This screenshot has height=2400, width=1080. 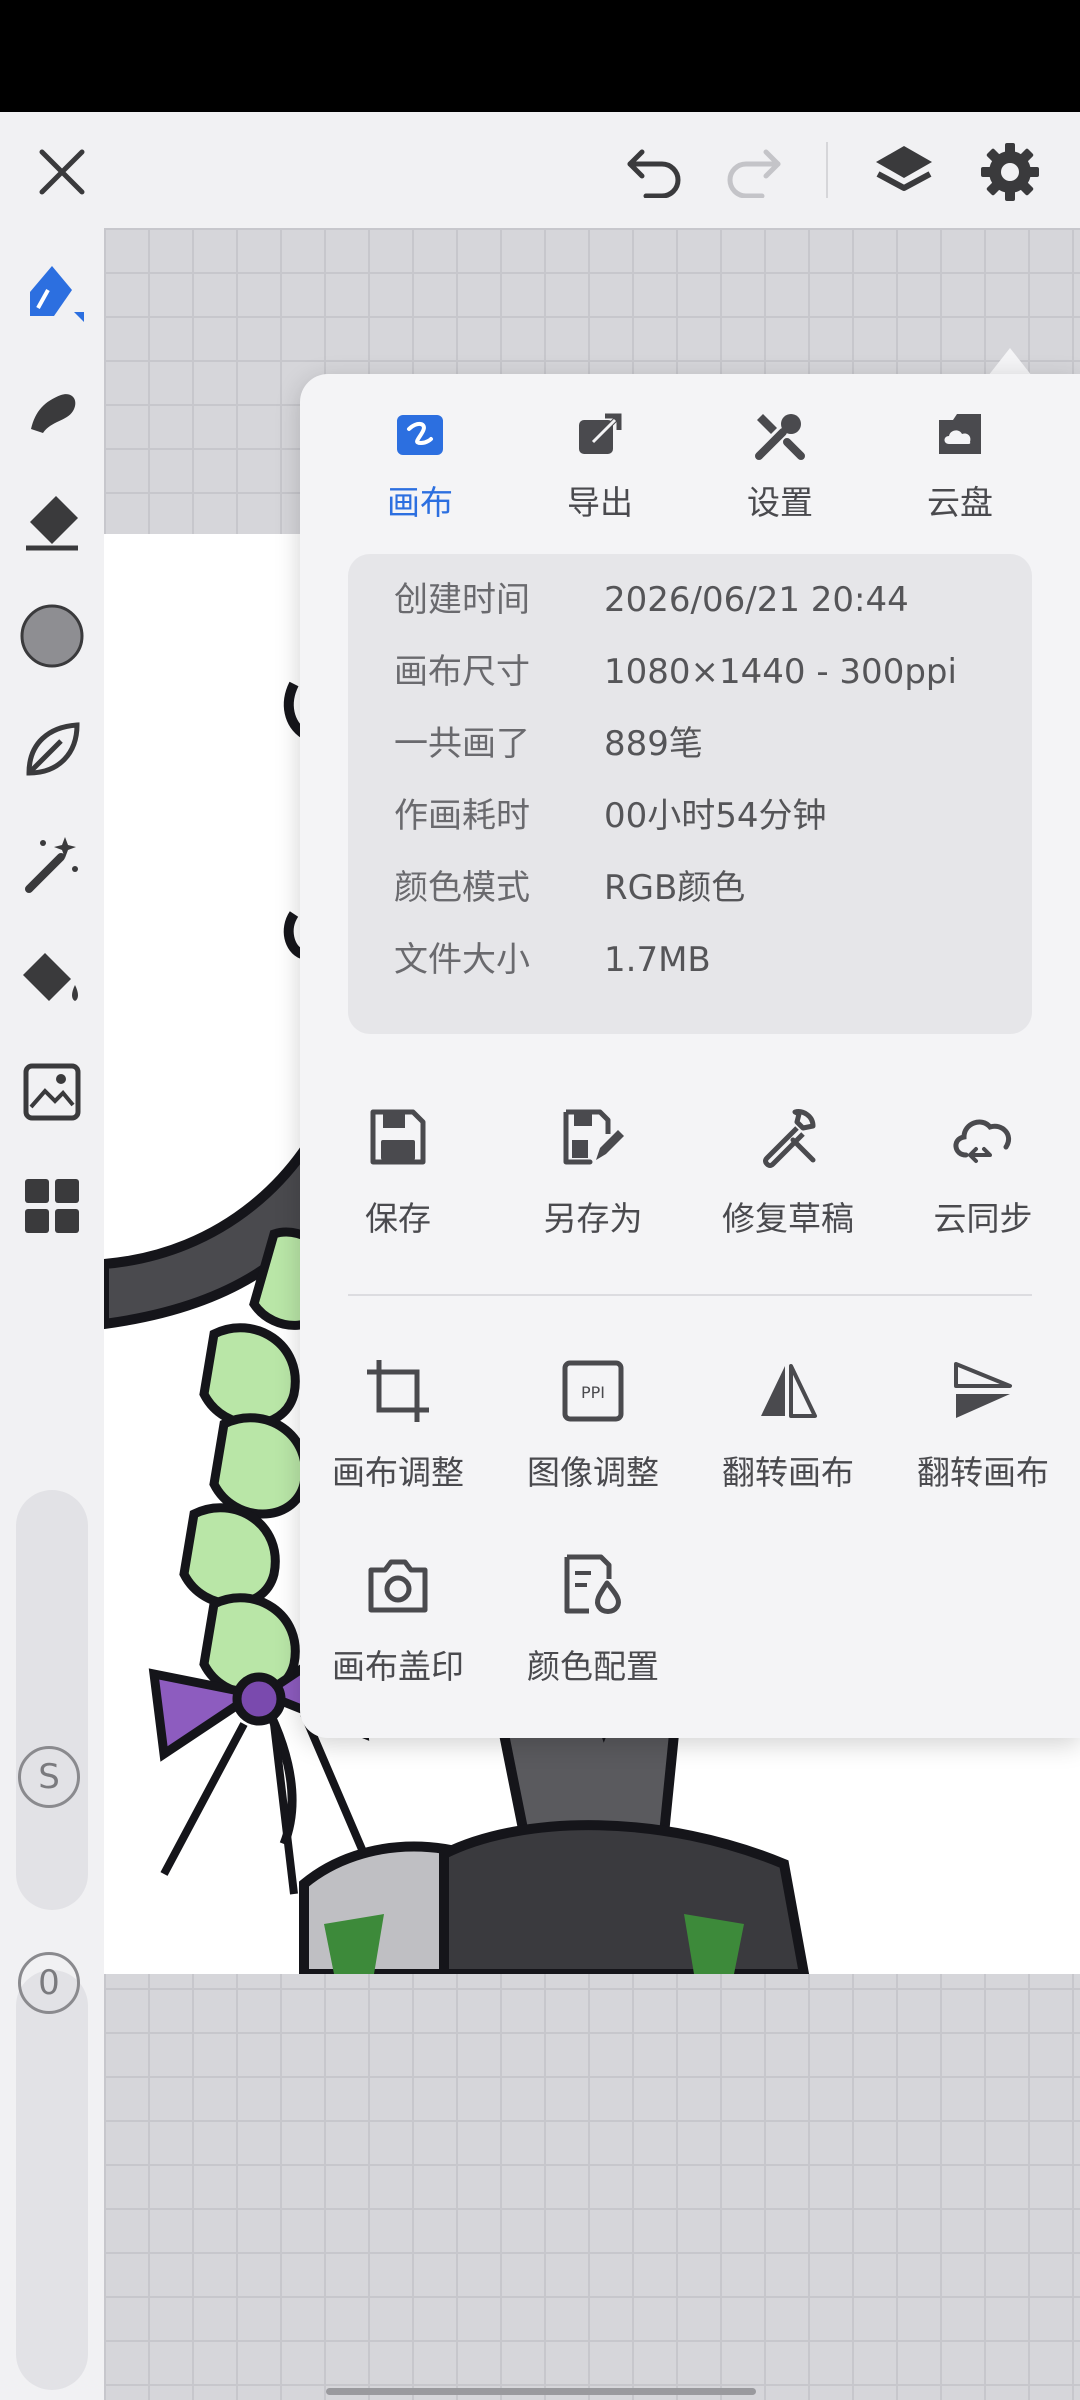 I want to click on info-row-strokes: 一共画了 889笔, so click(x=548, y=744).